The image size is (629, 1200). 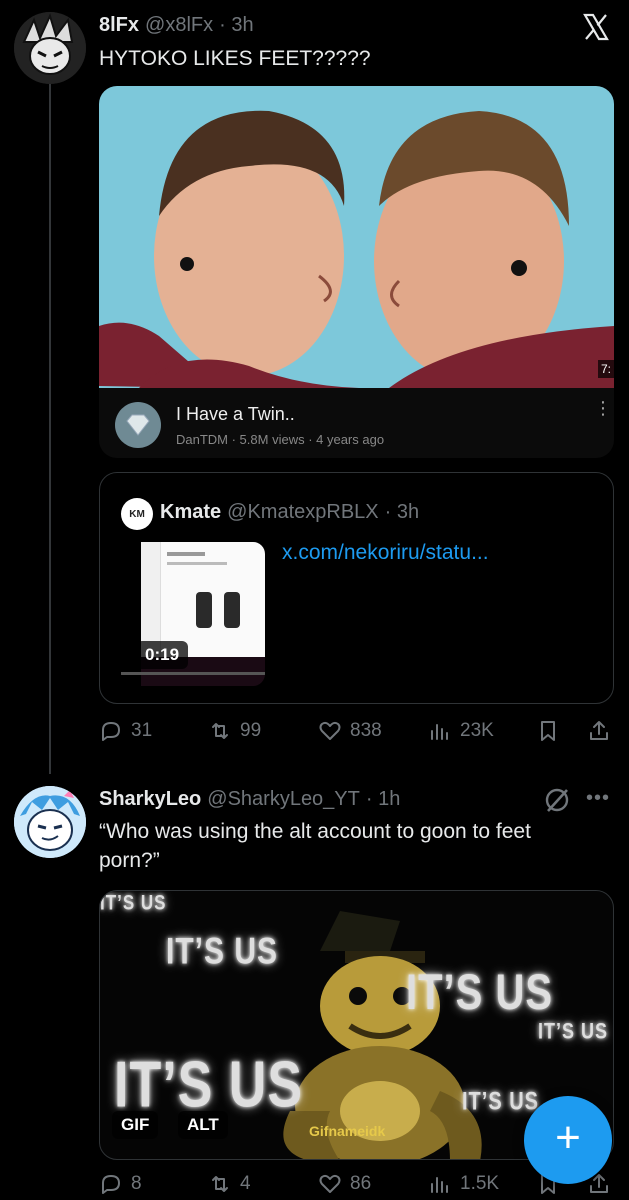 I want to click on timestamp: · 1h, so click(x=383, y=799).